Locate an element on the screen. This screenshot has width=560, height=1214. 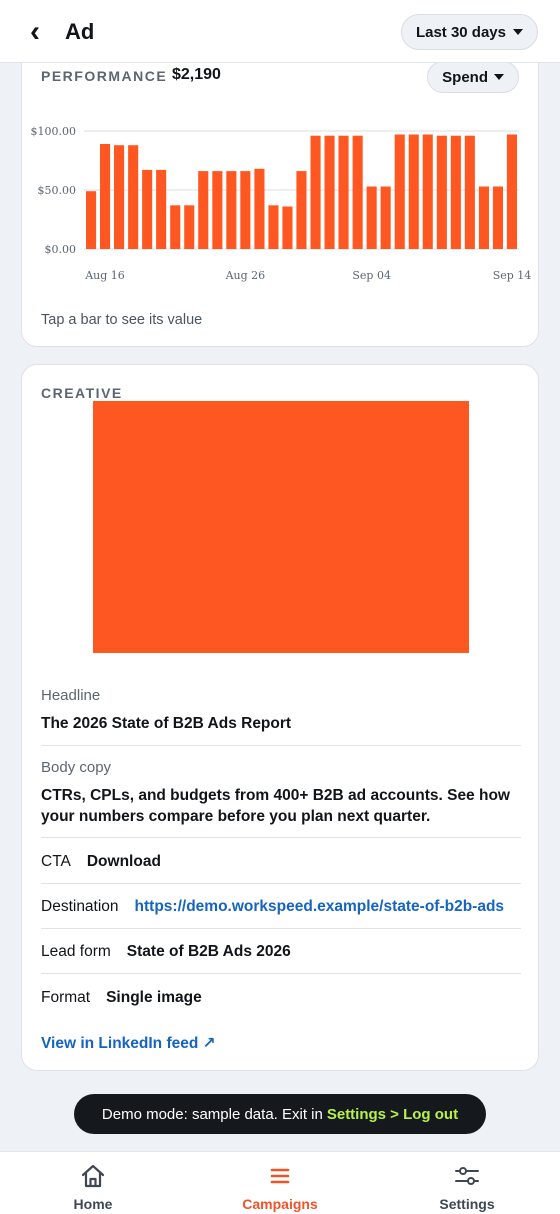
x-tick-label: Aug 16 is located at coordinates (104, 275).